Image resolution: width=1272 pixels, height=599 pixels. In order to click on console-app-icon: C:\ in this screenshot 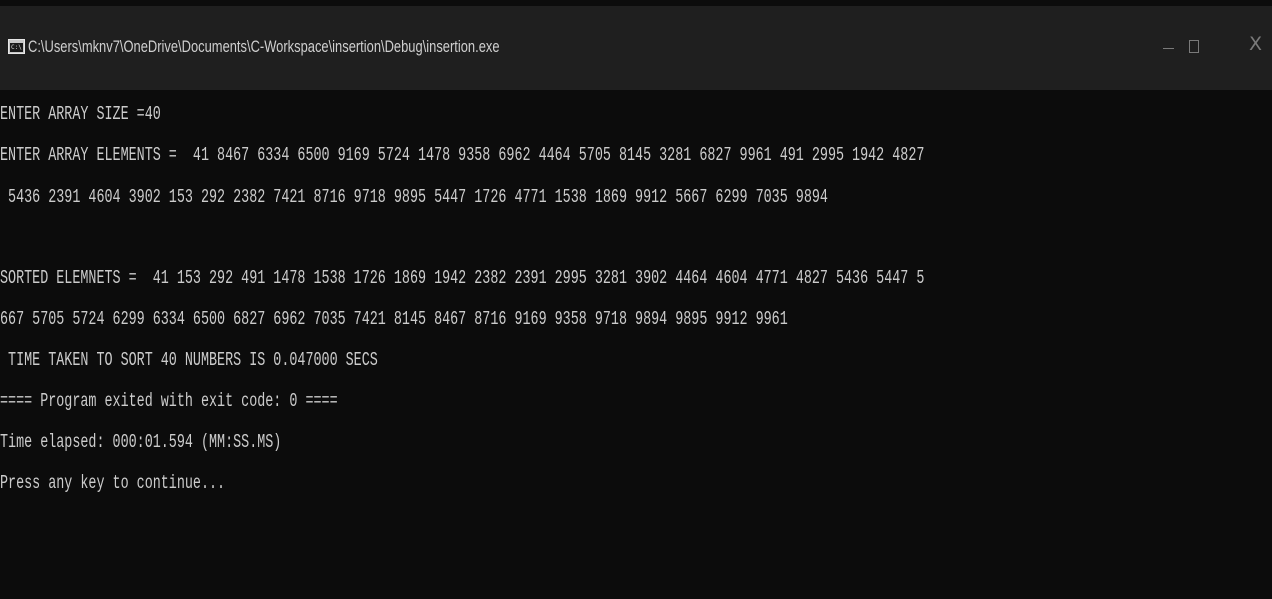, I will do `click(16, 46)`.